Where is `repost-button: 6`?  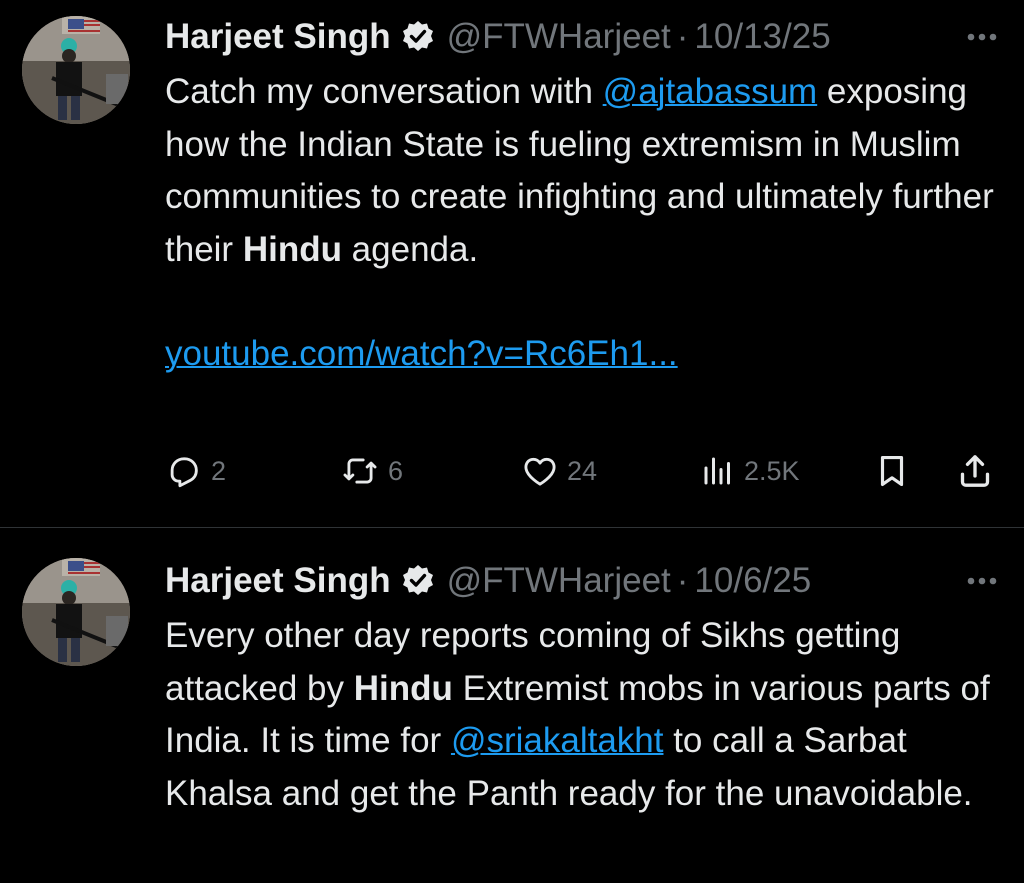
repost-button: 6 is located at coordinates (371, 471).